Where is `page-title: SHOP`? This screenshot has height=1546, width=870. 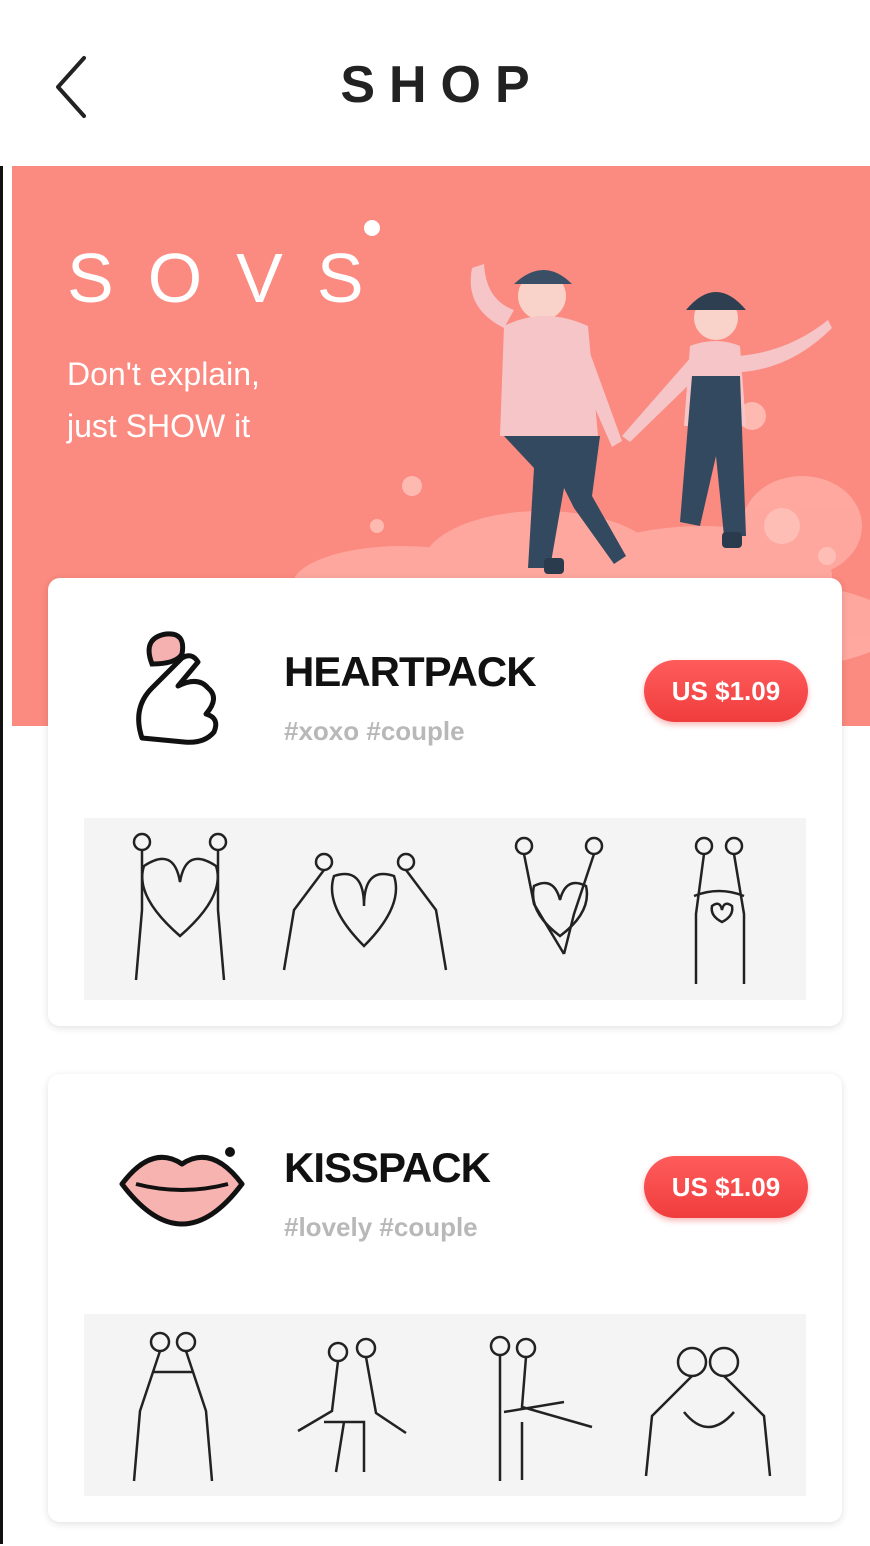
page-title: SHOP is located at coordinates (442, 85).